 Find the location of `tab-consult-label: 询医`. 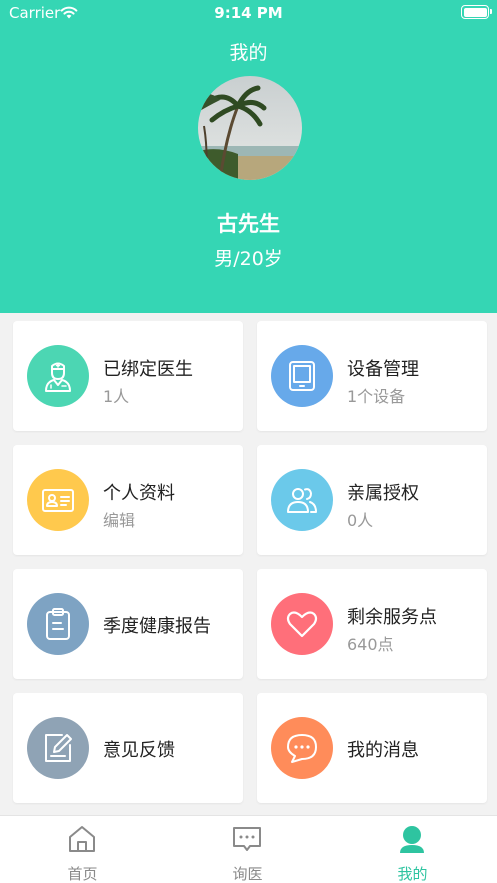

tab-consult-label: 询医 is located at coordinates (247, 874).